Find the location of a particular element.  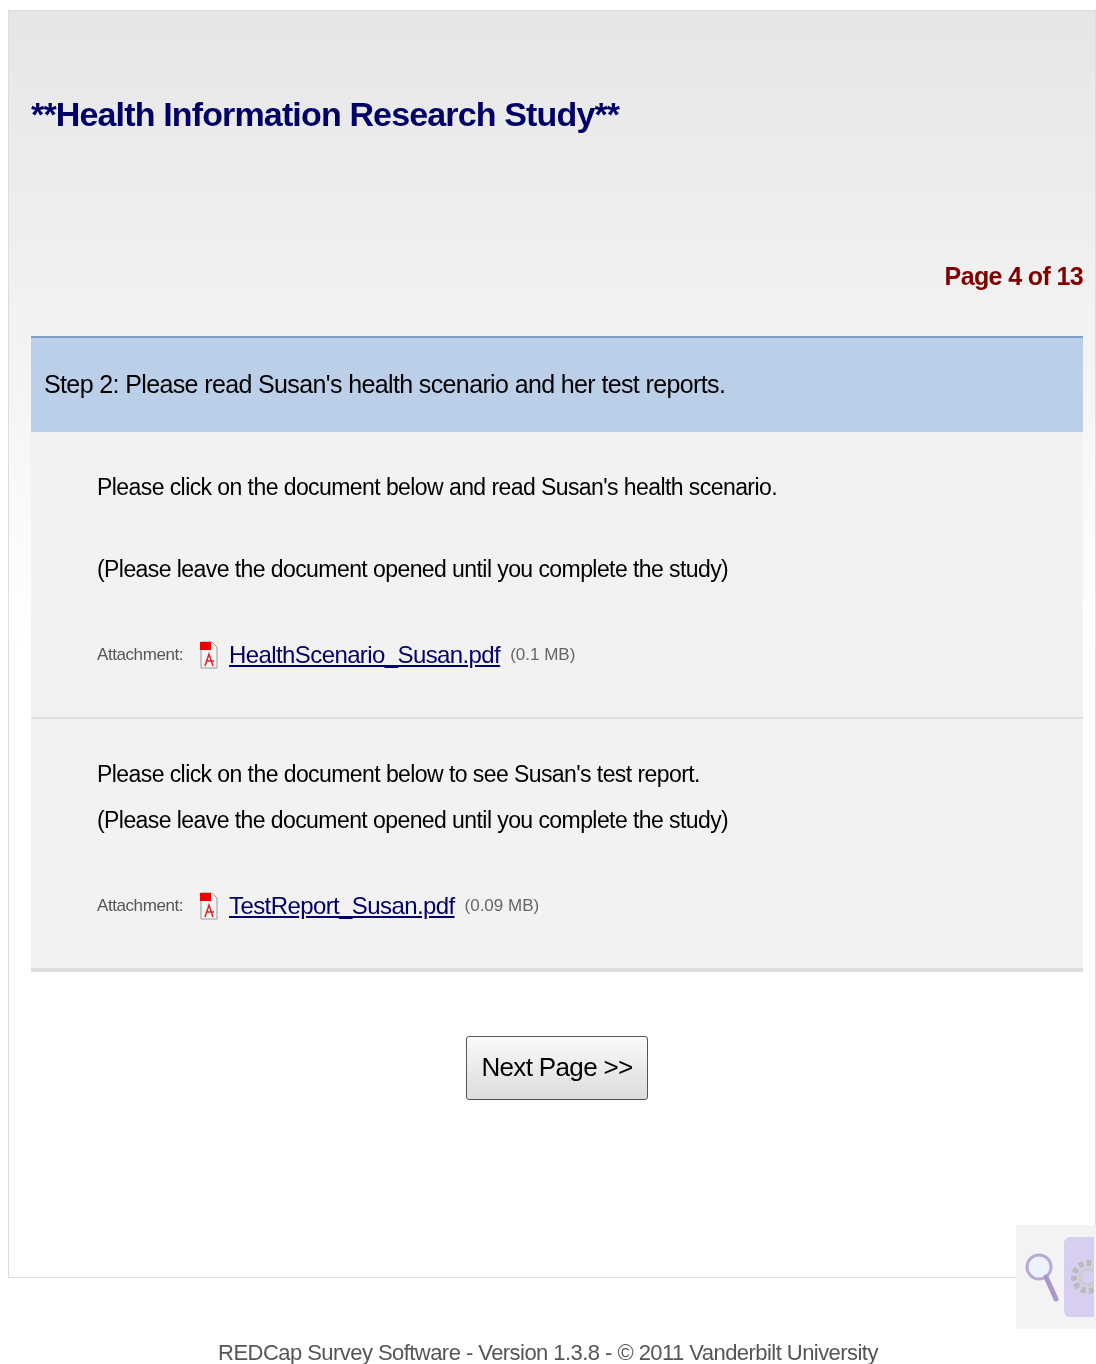

attachment-link: TestReport_Susan.pdf is located at coordinates (342, 905).